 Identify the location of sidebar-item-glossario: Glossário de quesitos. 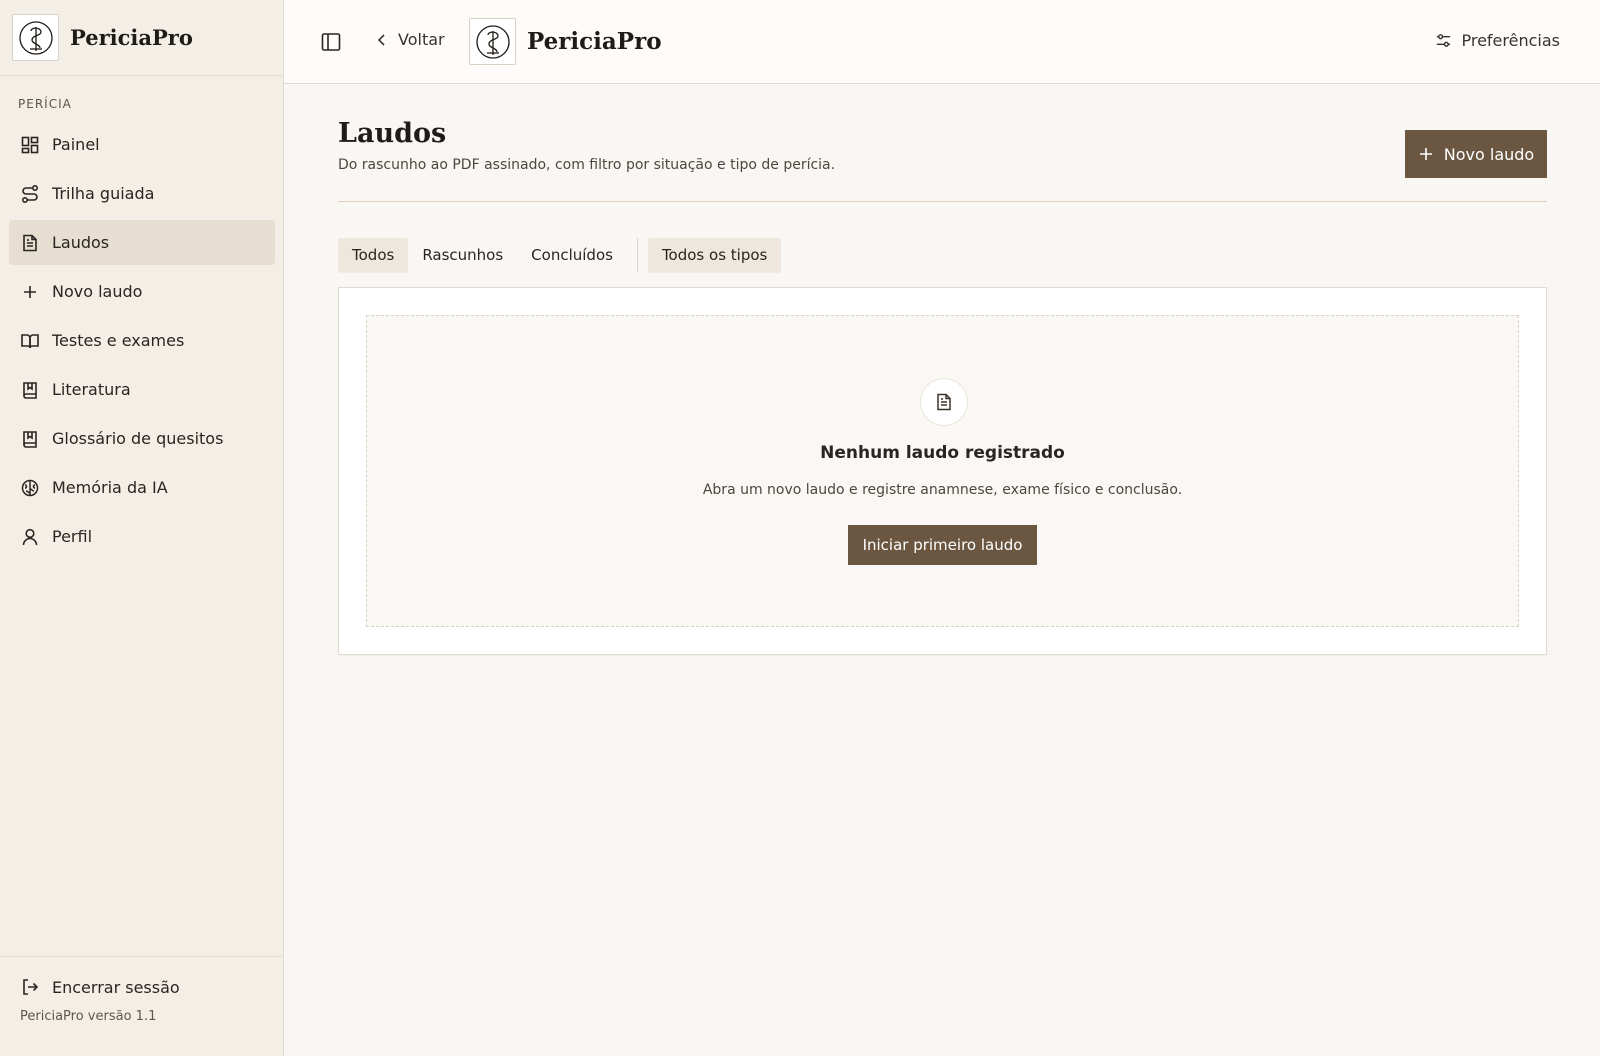
(142, 438).